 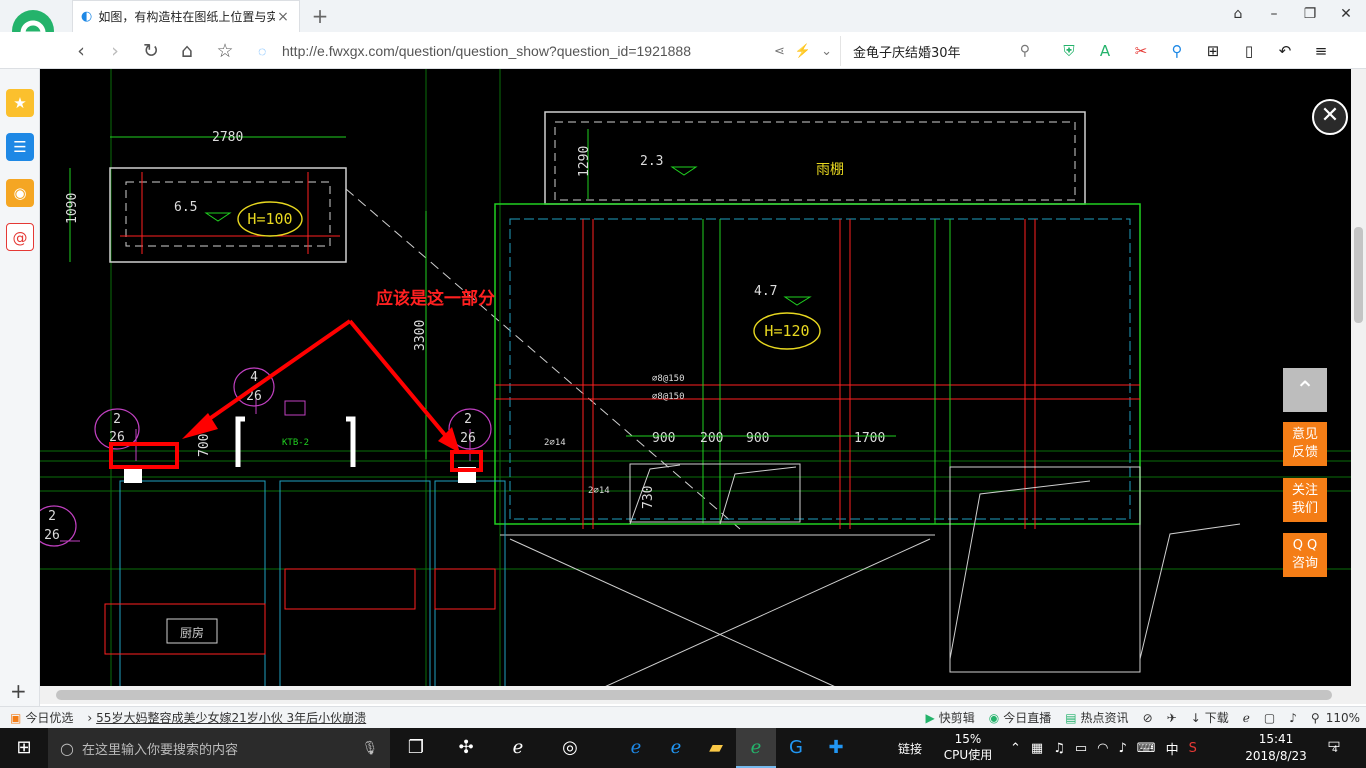 I want to click on quick-edit: ▶ 快剪辑, so click(x=949, y=717).